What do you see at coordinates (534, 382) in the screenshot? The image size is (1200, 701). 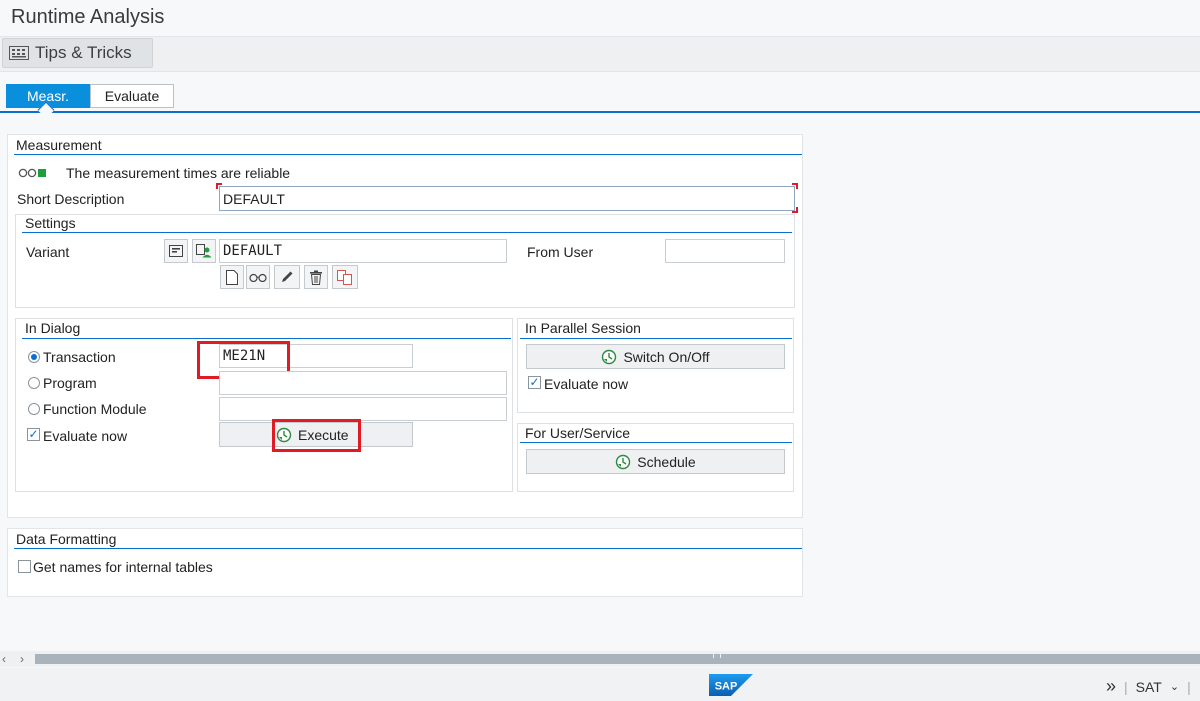 I see `parallel-evaluate-now-checkbox: ✓` at bounding box center [534, 382].